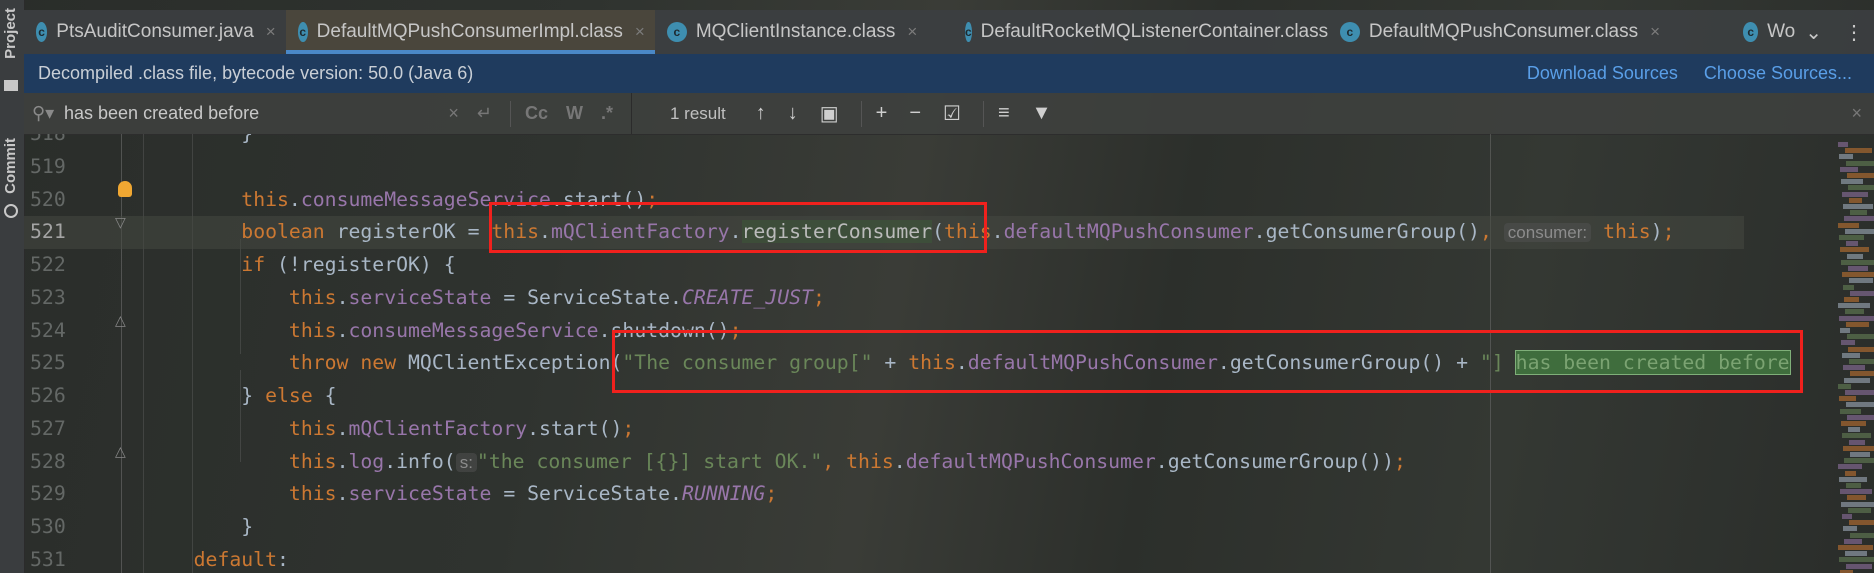  Describe the element at coordinates (1768, 32) in the screenshot. I see `tab-wo: c Wo` at that location.